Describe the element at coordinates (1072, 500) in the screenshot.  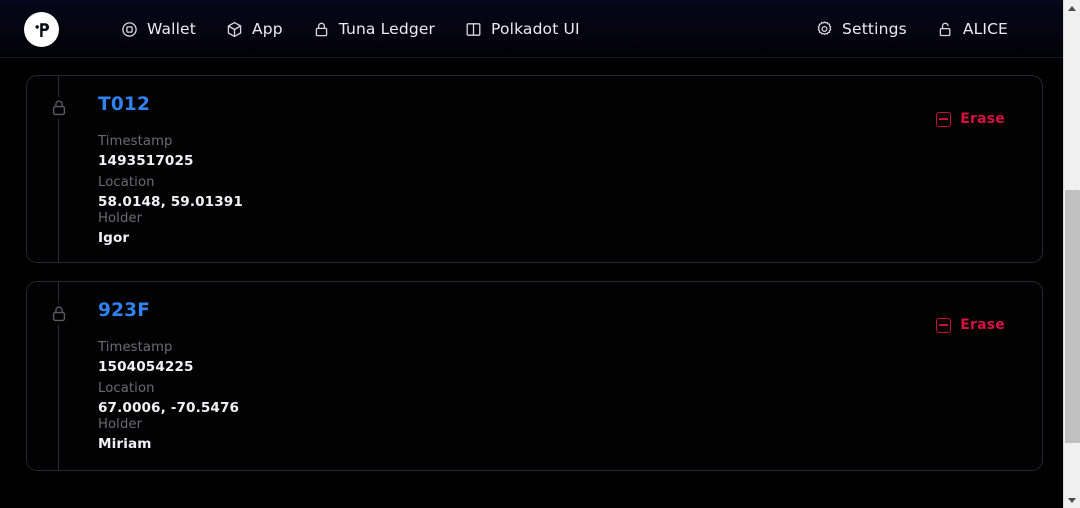
I see `scroll-down-arrow-icon` at that location.